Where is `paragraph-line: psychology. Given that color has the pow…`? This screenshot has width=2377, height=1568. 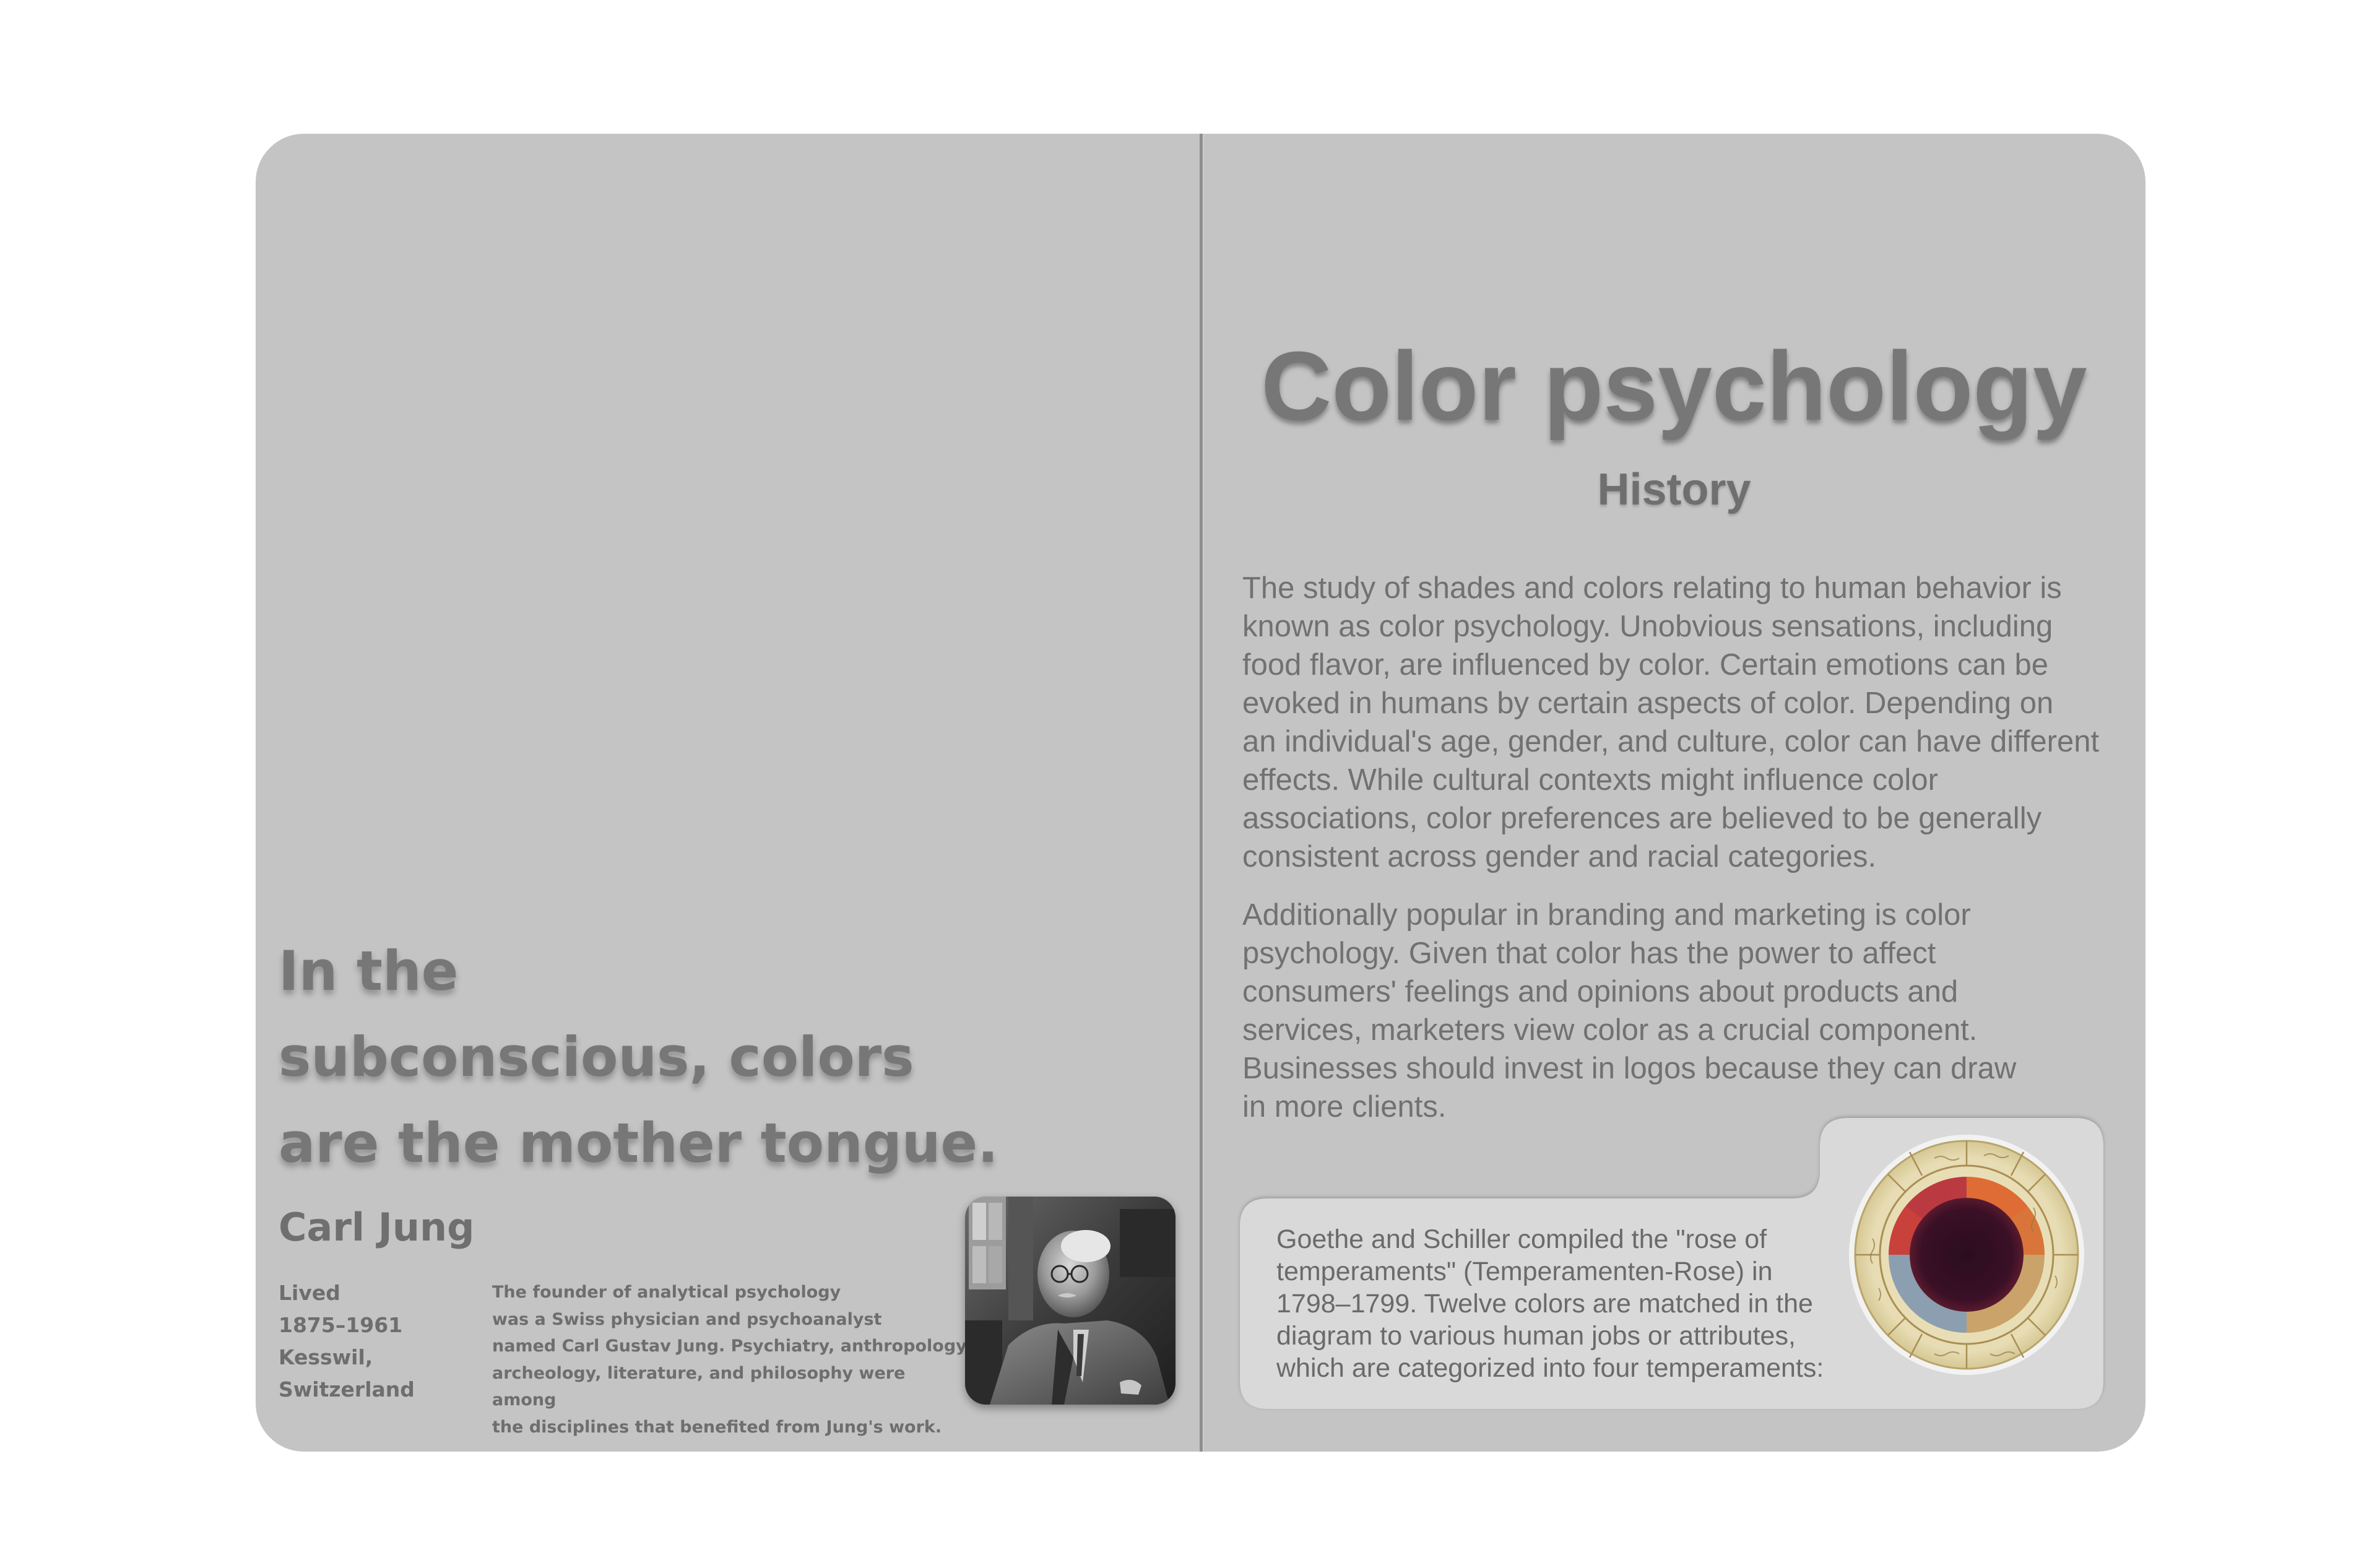
paragraph-line: psychology. Given that color has the pow… is located at coordinates (1589, 953).